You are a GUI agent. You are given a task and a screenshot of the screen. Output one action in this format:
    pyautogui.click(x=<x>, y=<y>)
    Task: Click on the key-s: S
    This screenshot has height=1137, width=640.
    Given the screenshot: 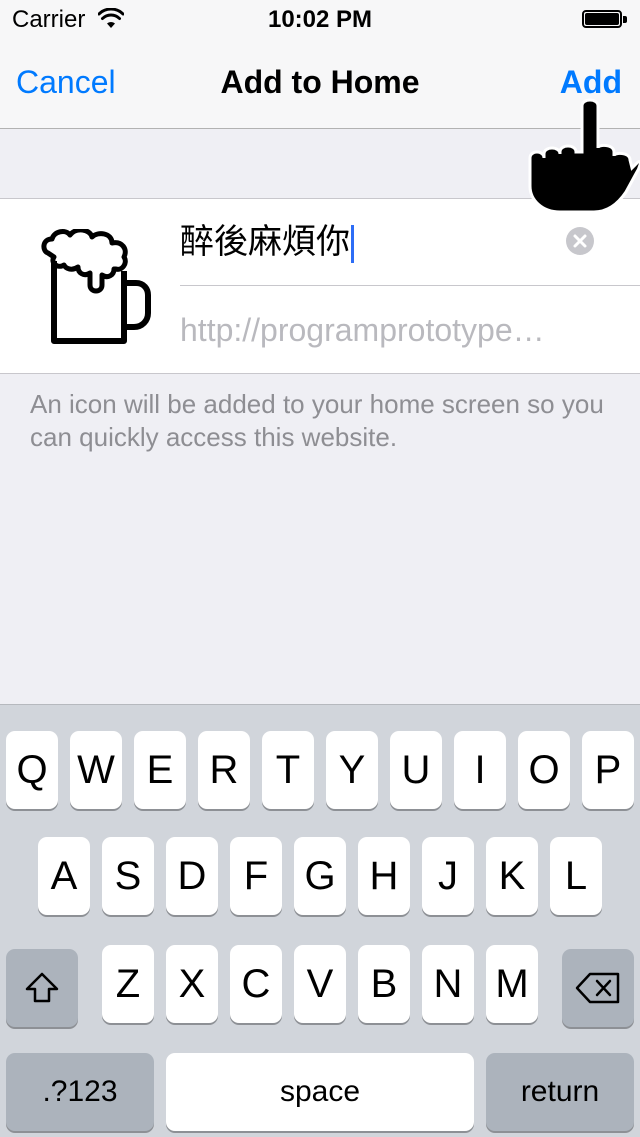 What is the action you would take?
    pyautogui.click(x=128, y=876)
    